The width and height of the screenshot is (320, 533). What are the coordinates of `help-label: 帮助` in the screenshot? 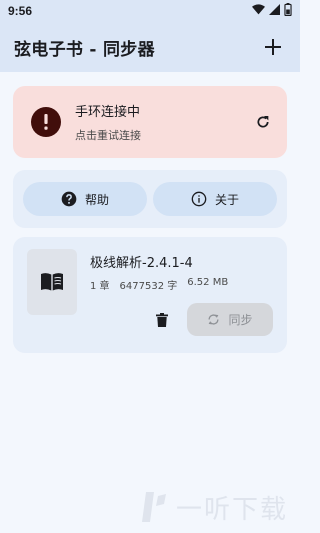 It's located at (96, 199).